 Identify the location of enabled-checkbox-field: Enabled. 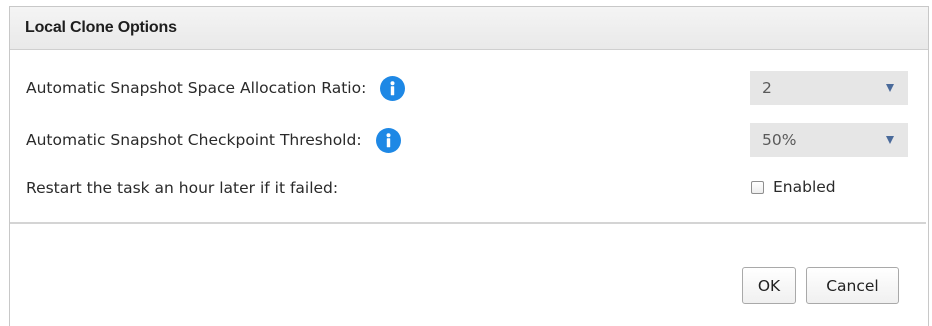
(793, 187).